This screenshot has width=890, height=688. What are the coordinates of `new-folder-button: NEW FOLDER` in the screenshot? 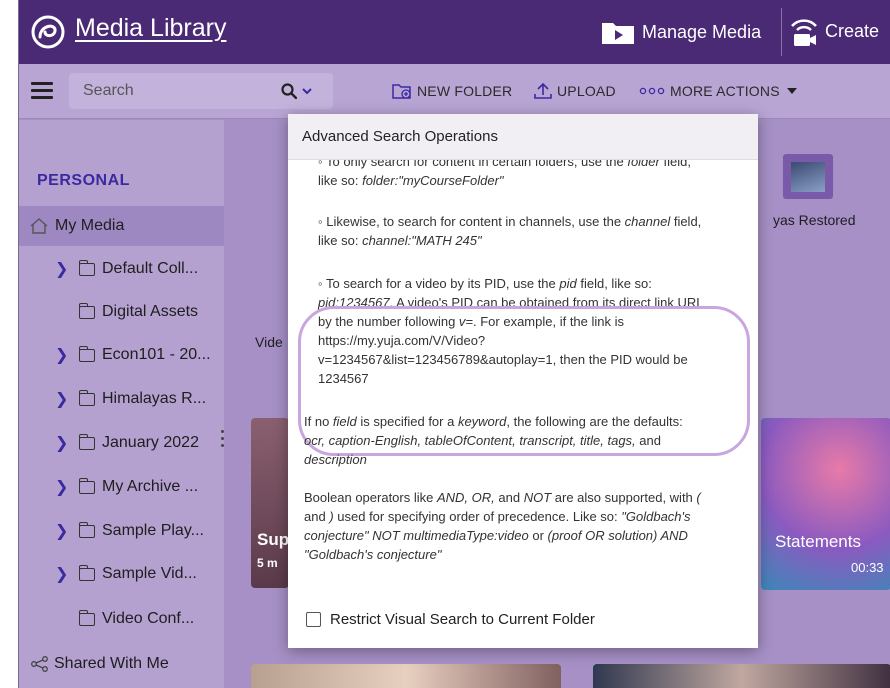 It's located at (452, 91).